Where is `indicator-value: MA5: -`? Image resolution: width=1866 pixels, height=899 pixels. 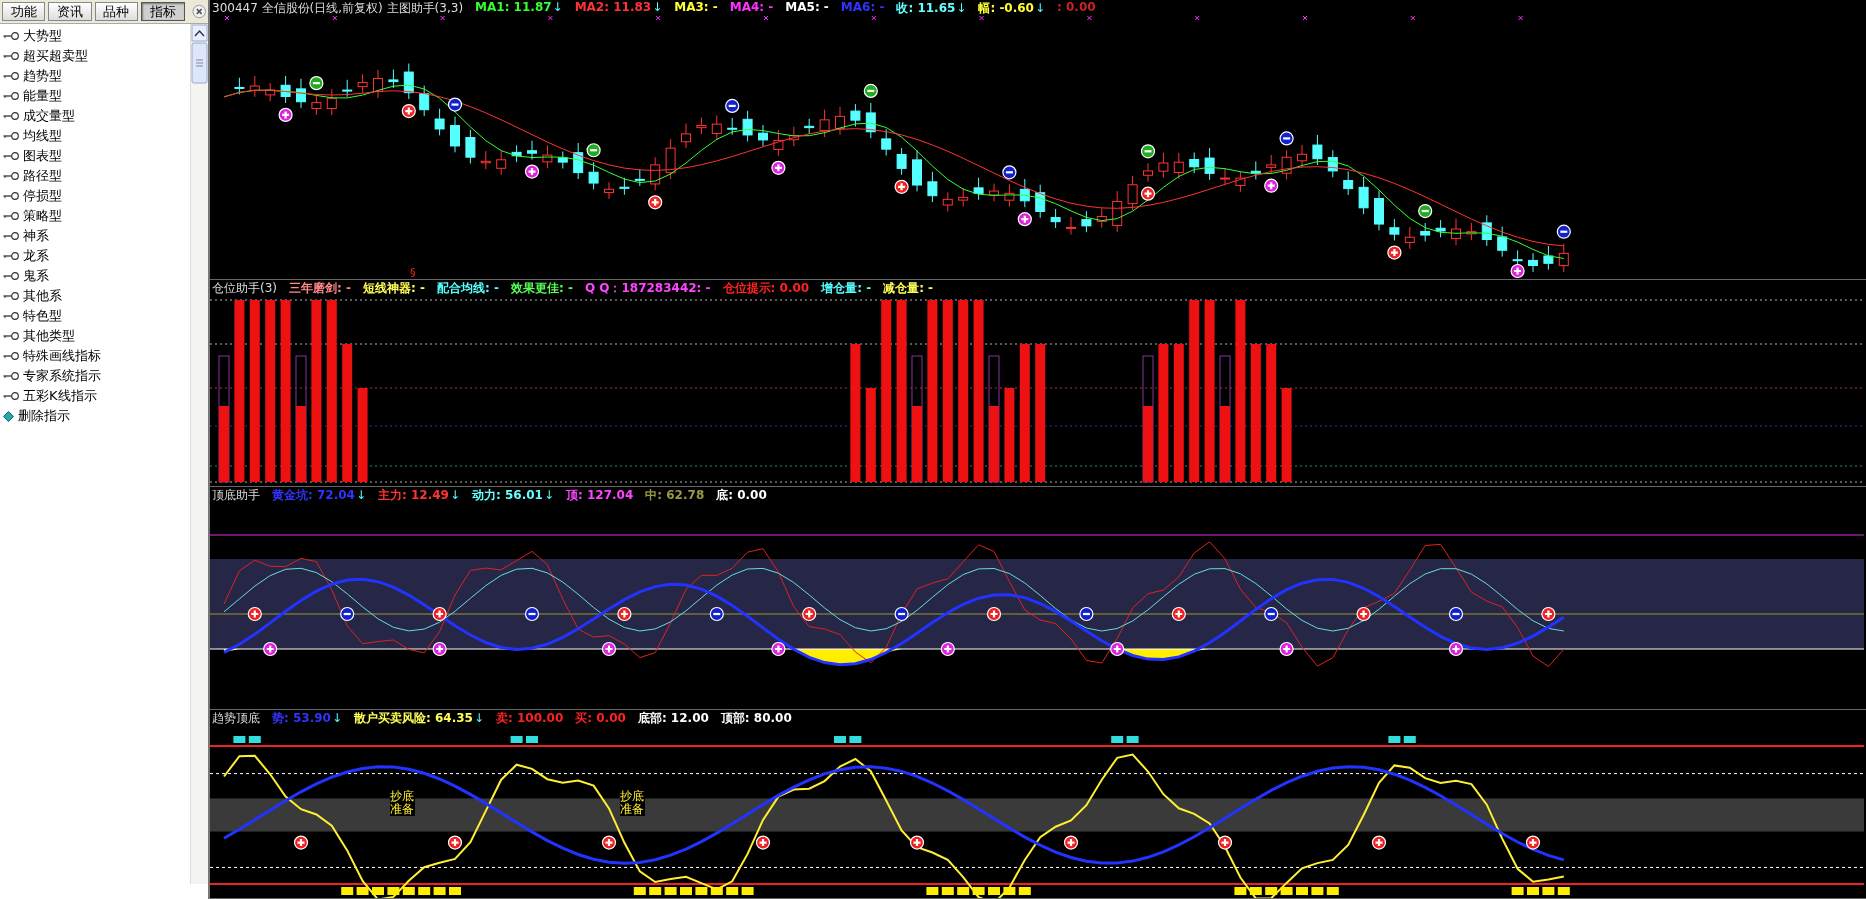 indicator-value: MA5: - is located at coordinates (807, 7).